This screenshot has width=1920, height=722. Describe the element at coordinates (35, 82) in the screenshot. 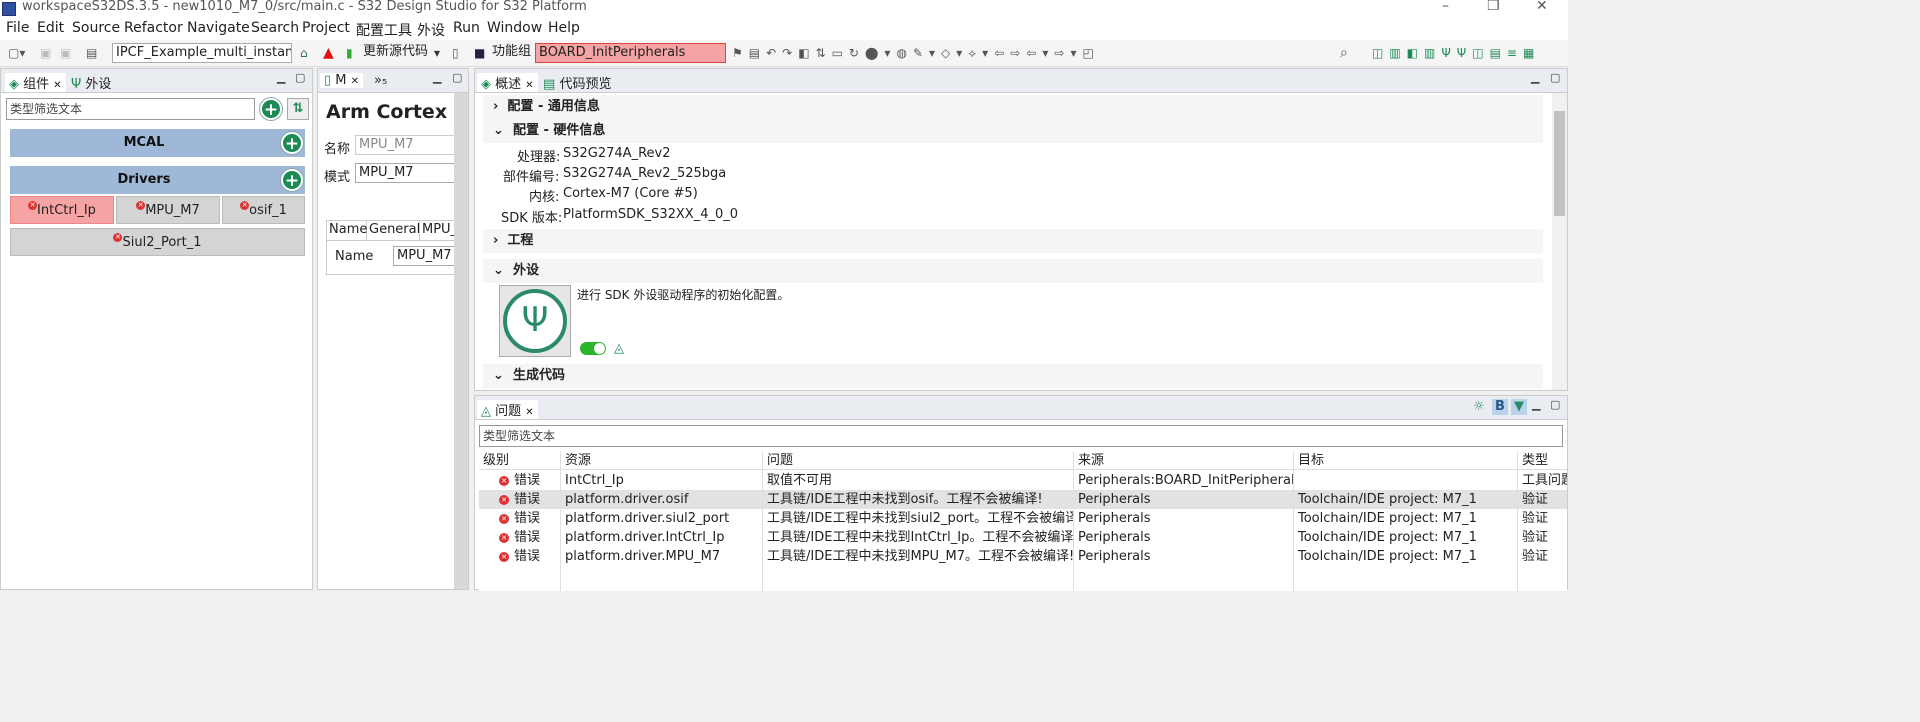

I see `tab-components: ◈ 组件 ✕` at that location.